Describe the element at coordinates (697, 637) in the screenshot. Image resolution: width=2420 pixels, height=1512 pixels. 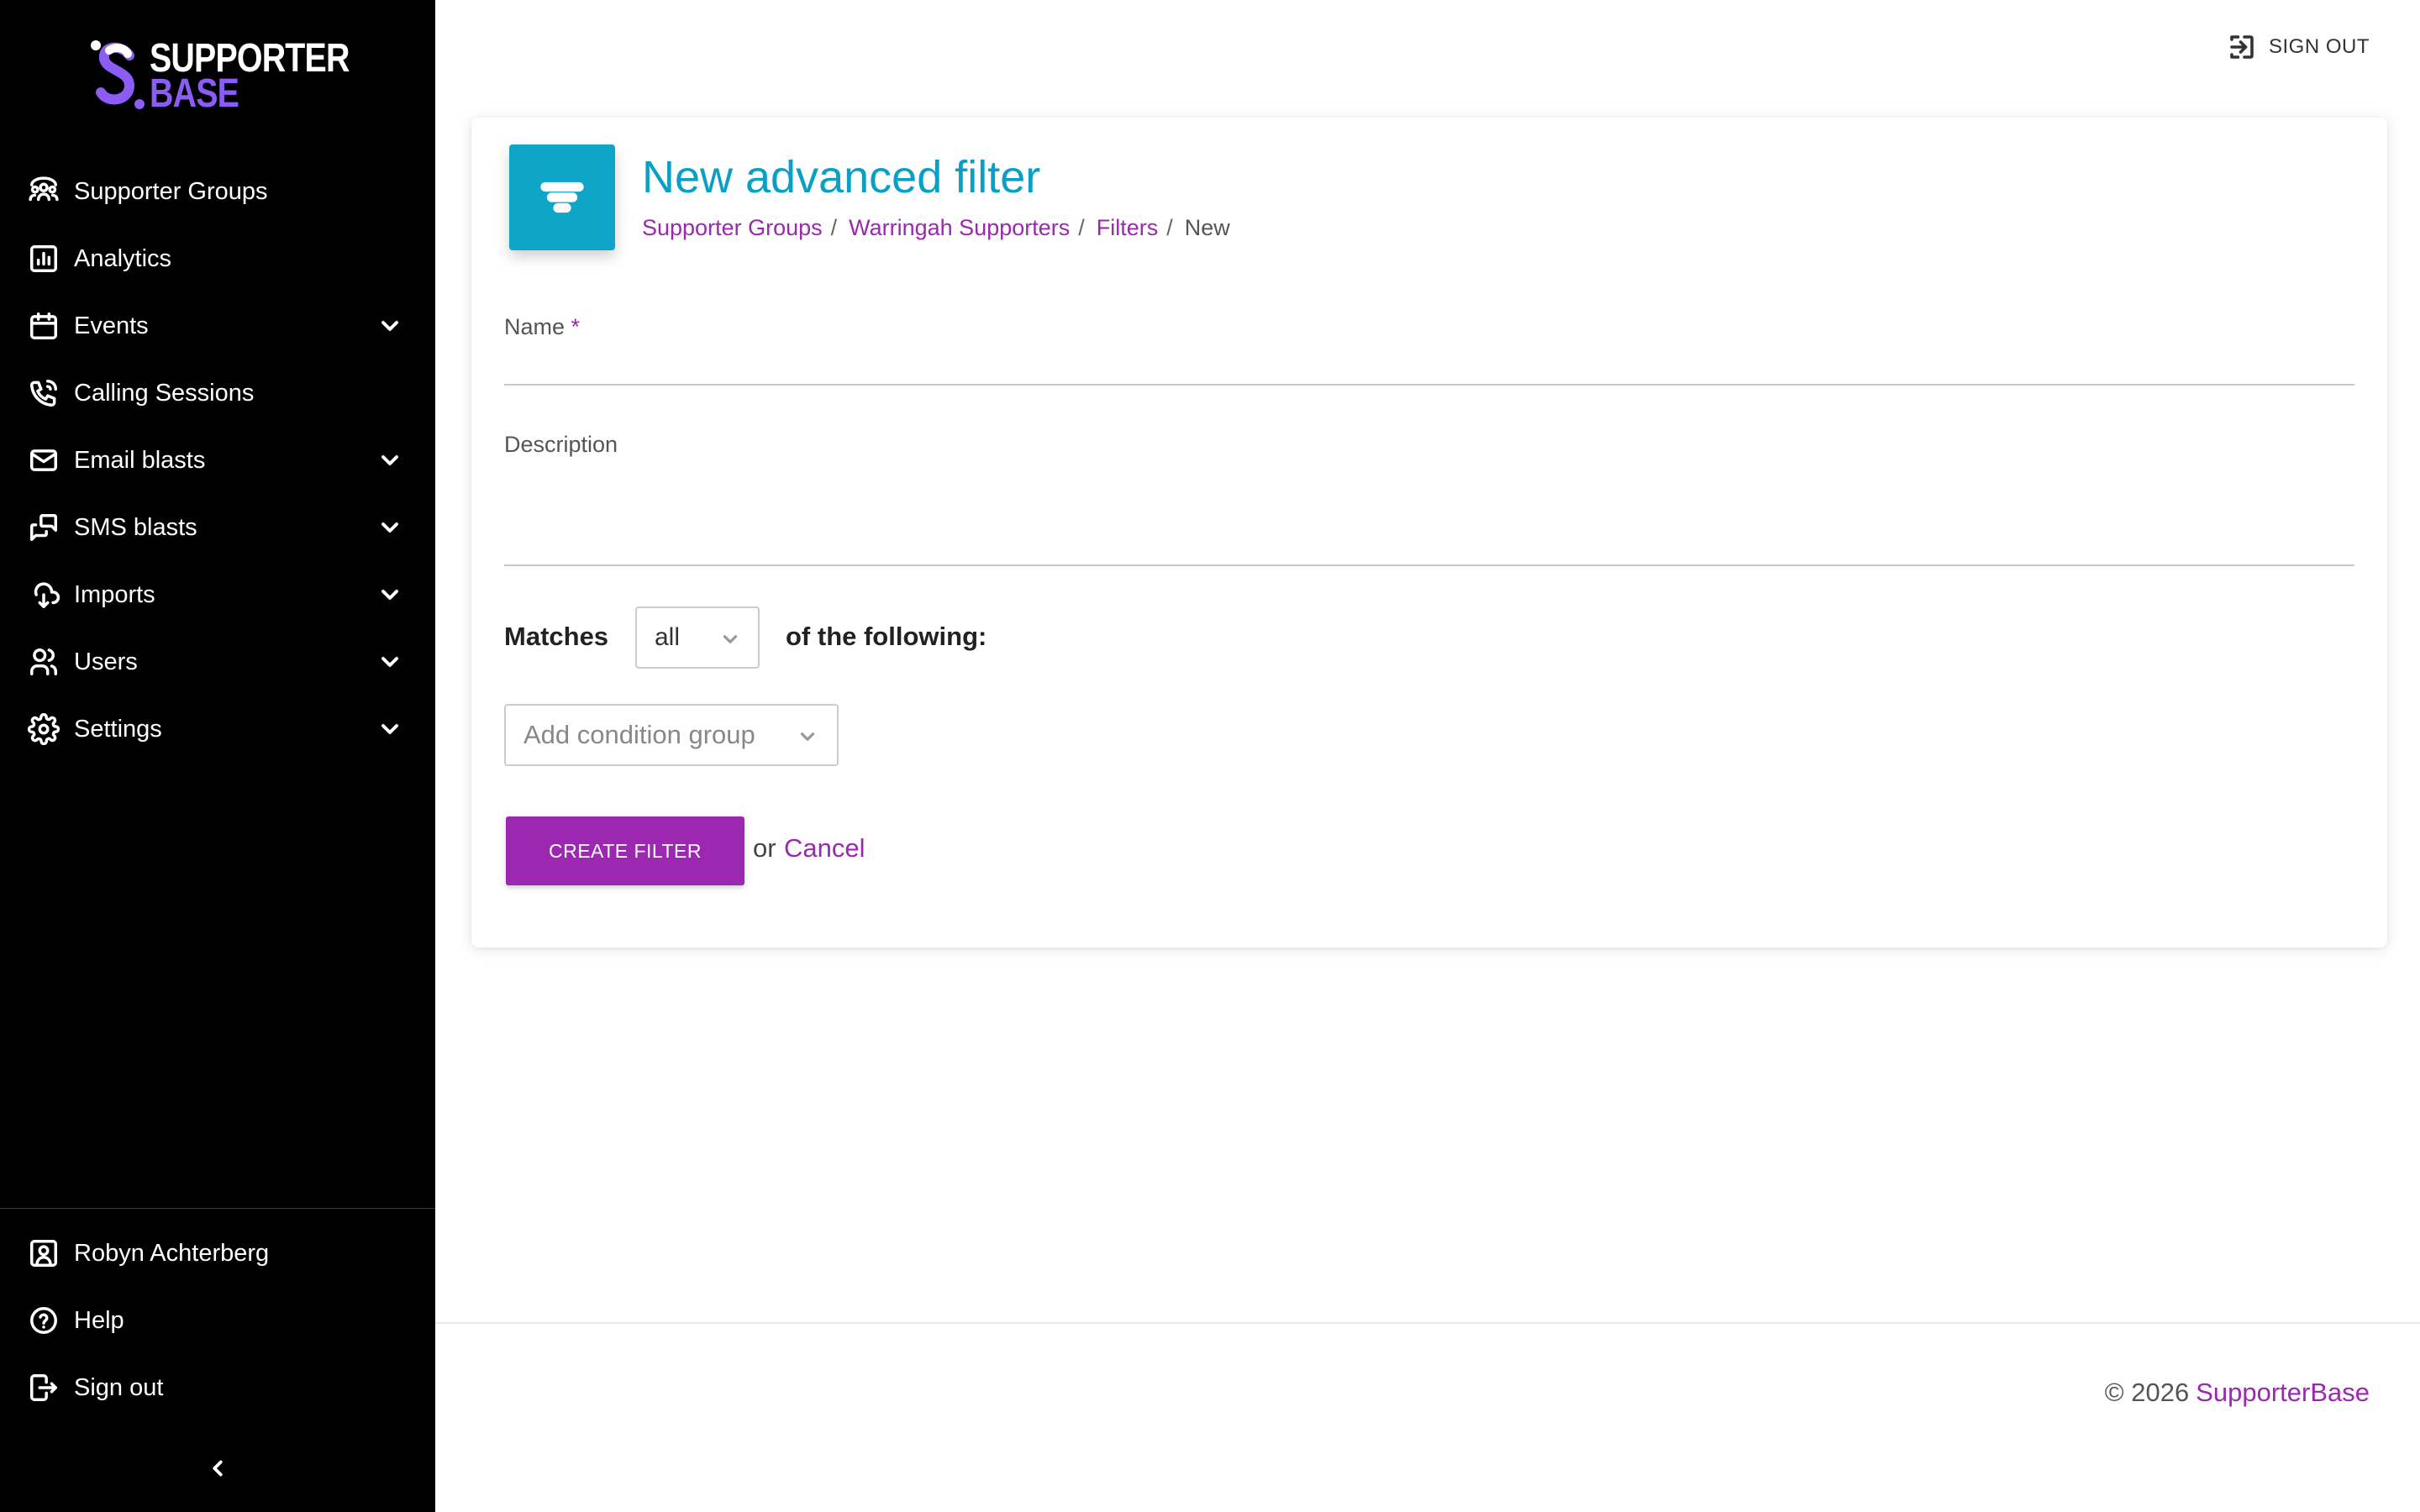
I see `matches-select: all` at that location.